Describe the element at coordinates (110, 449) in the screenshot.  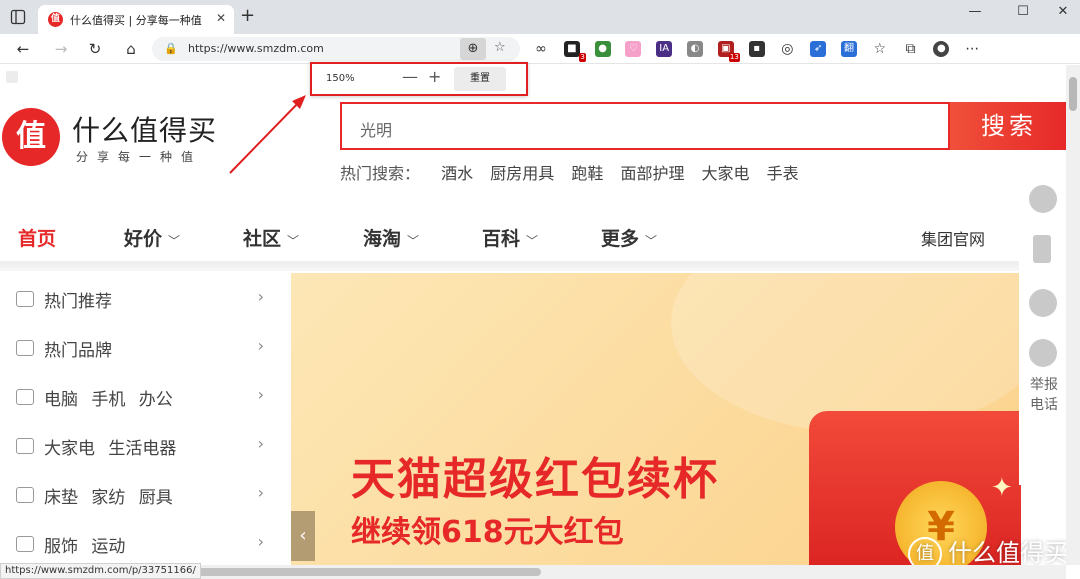
I see `category-label: 大家电 生活电器` at that location.